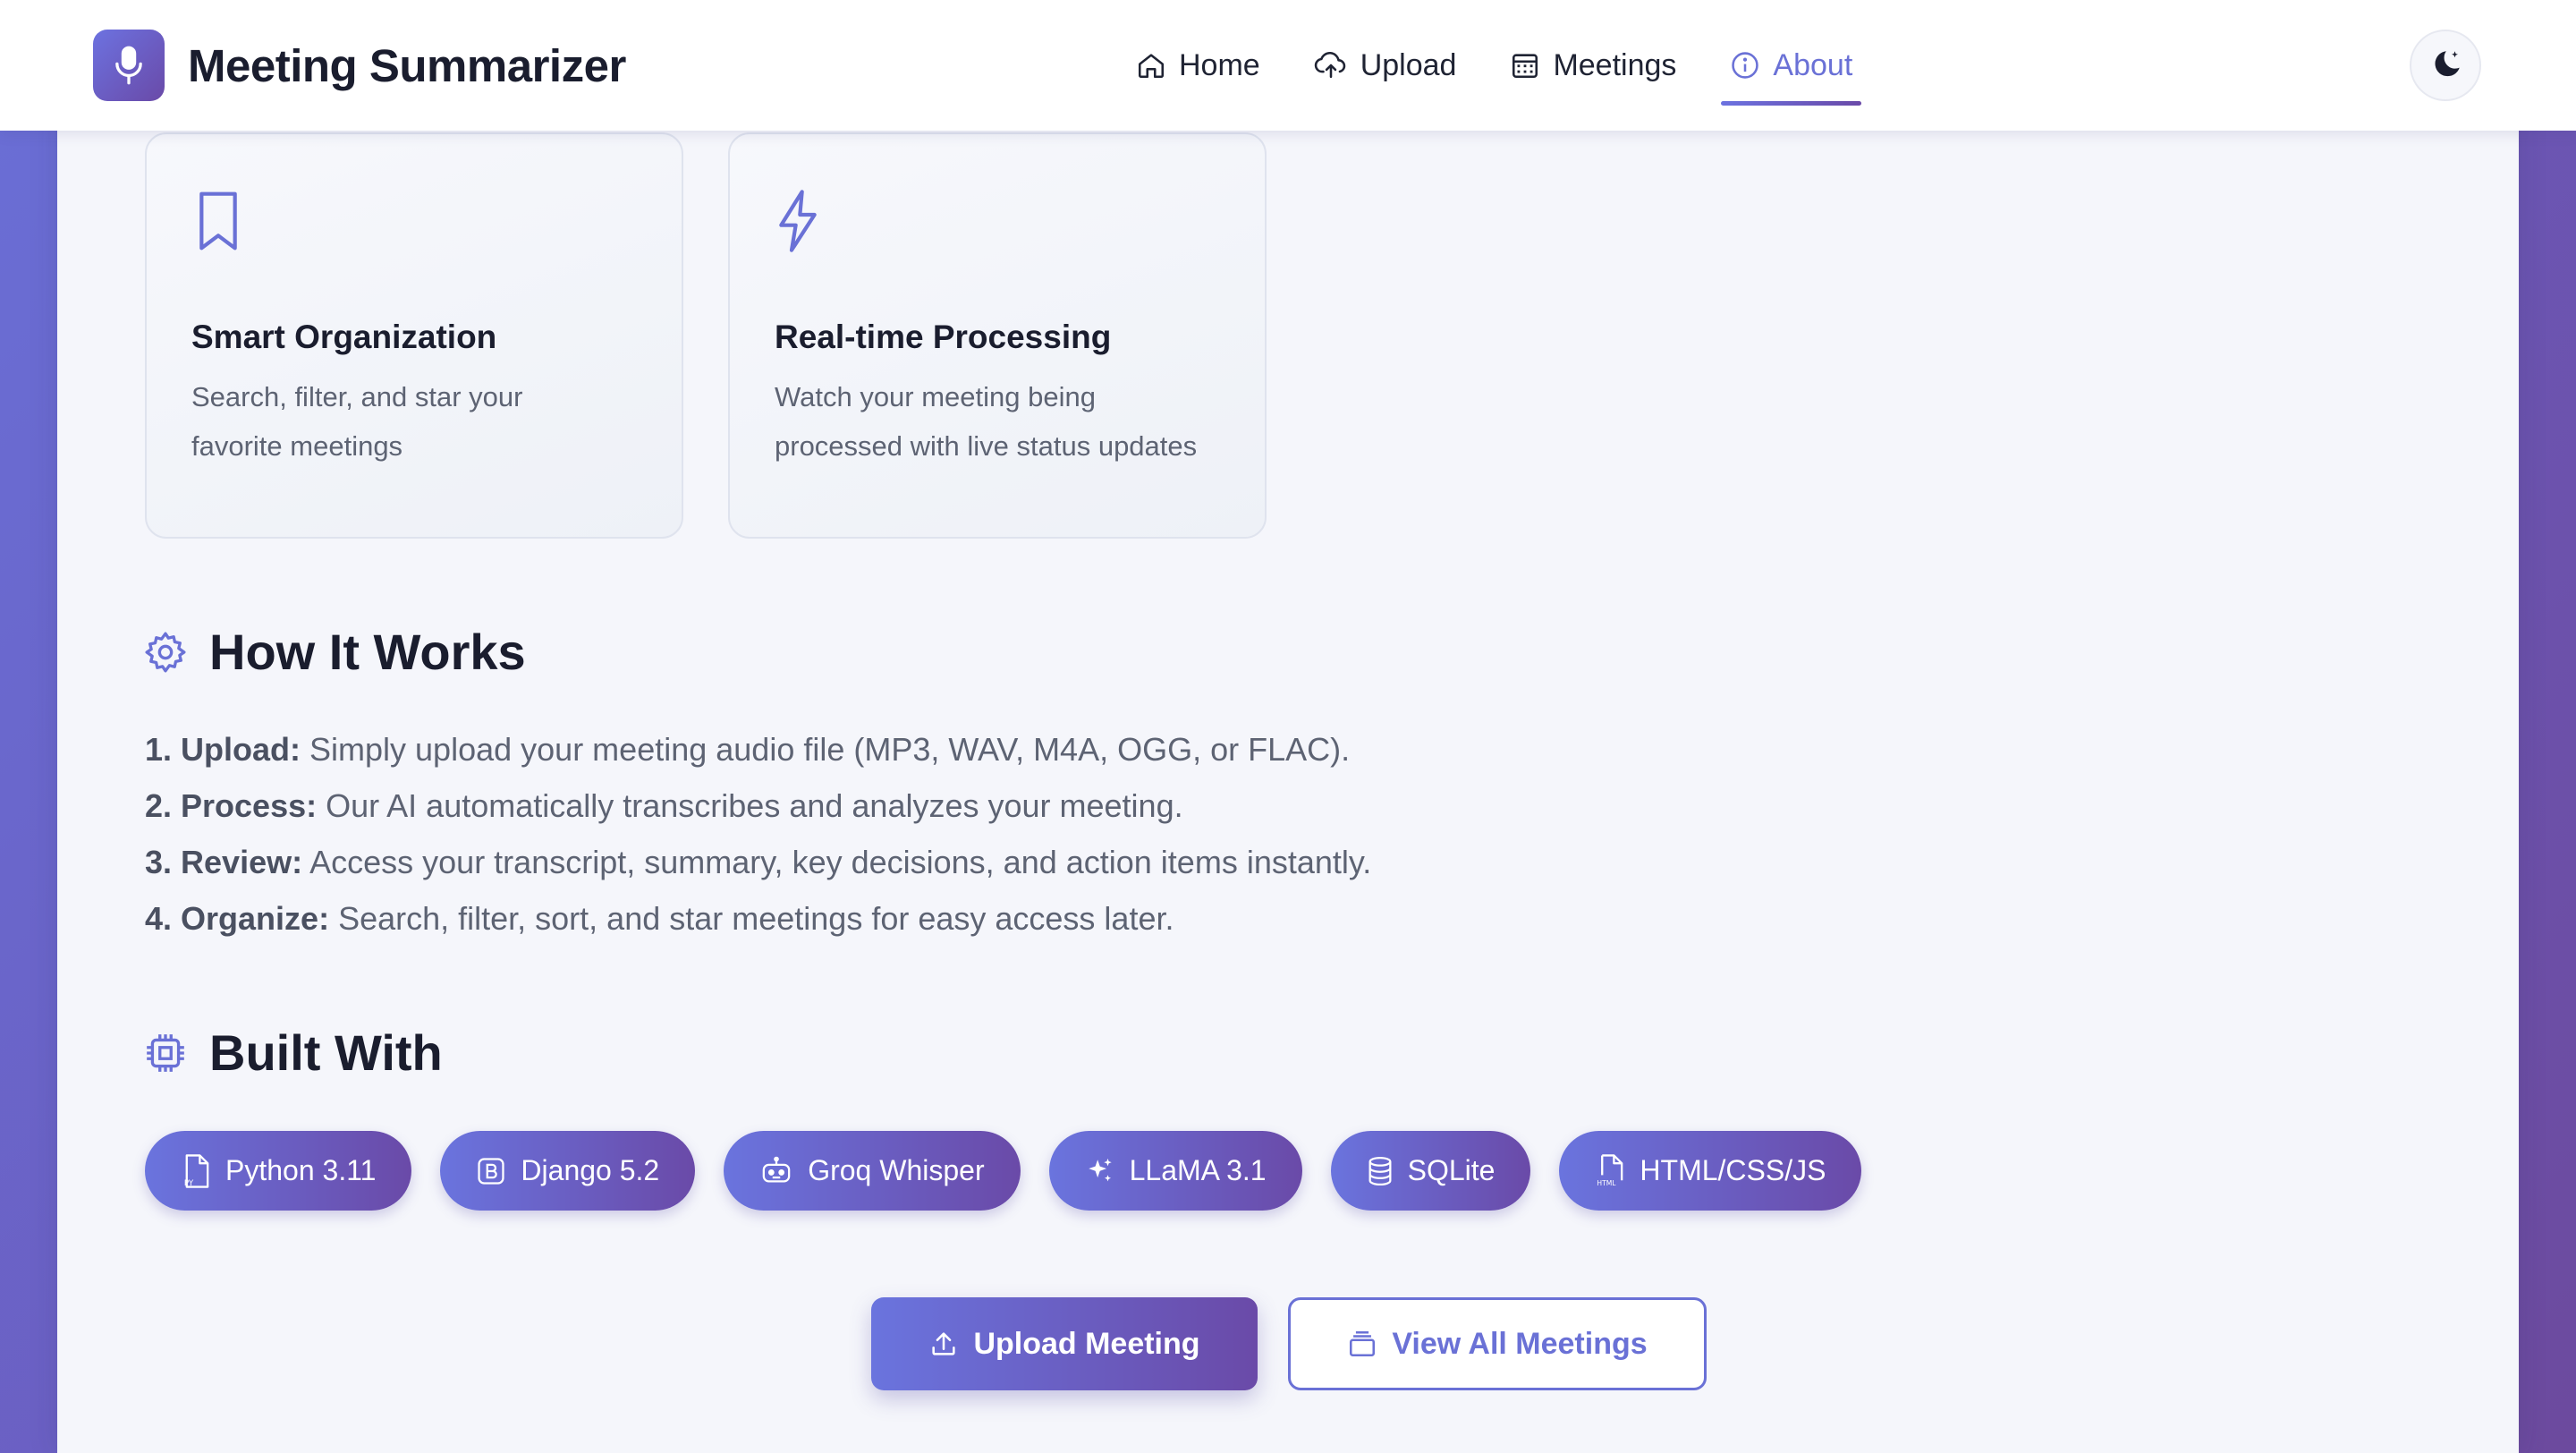 The image size is (2576, 1453). I want to click on step-label: 4. Organize:, so click(237, 918).